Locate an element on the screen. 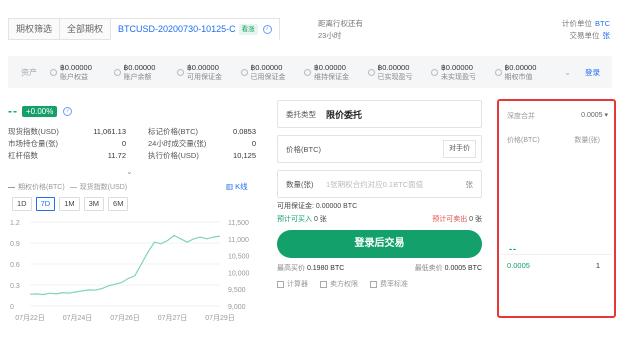  min-sell-label: 最低卖价 is located at coordinates (428, 268).